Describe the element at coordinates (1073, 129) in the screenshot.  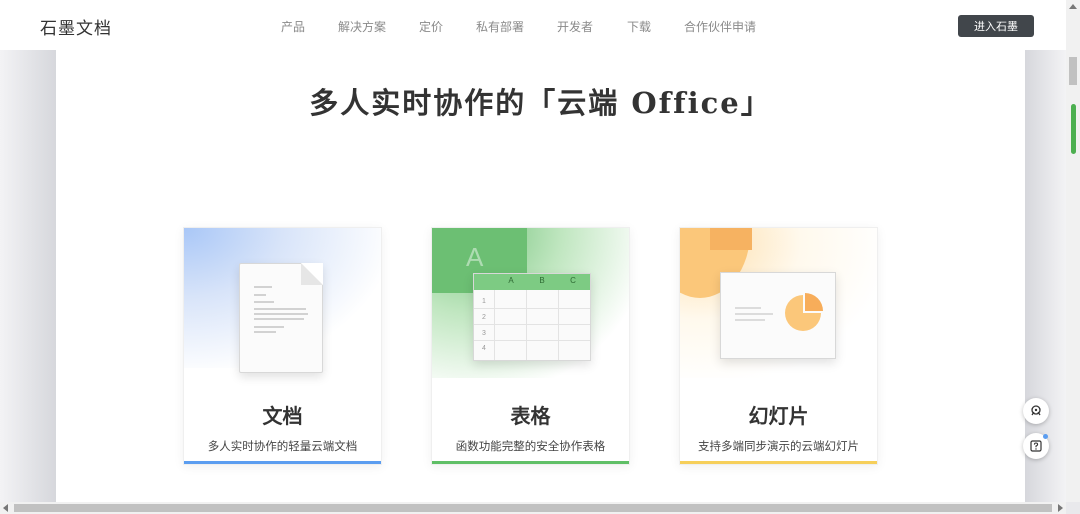
I see `side-progress-indicator` at that location.